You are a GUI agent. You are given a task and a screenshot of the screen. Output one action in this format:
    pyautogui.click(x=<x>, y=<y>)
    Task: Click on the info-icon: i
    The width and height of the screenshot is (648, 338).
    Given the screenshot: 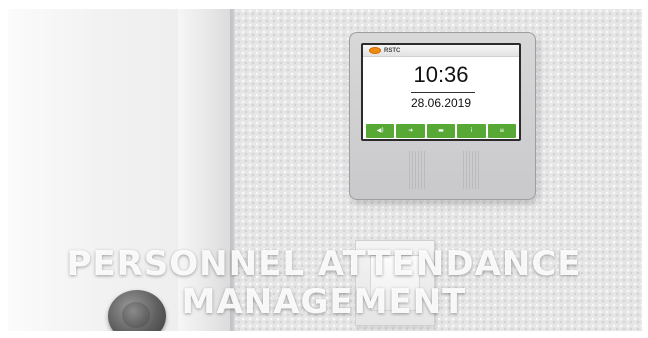 What is the action you would take?
    pyautogui.click(x=471, y=130)
    